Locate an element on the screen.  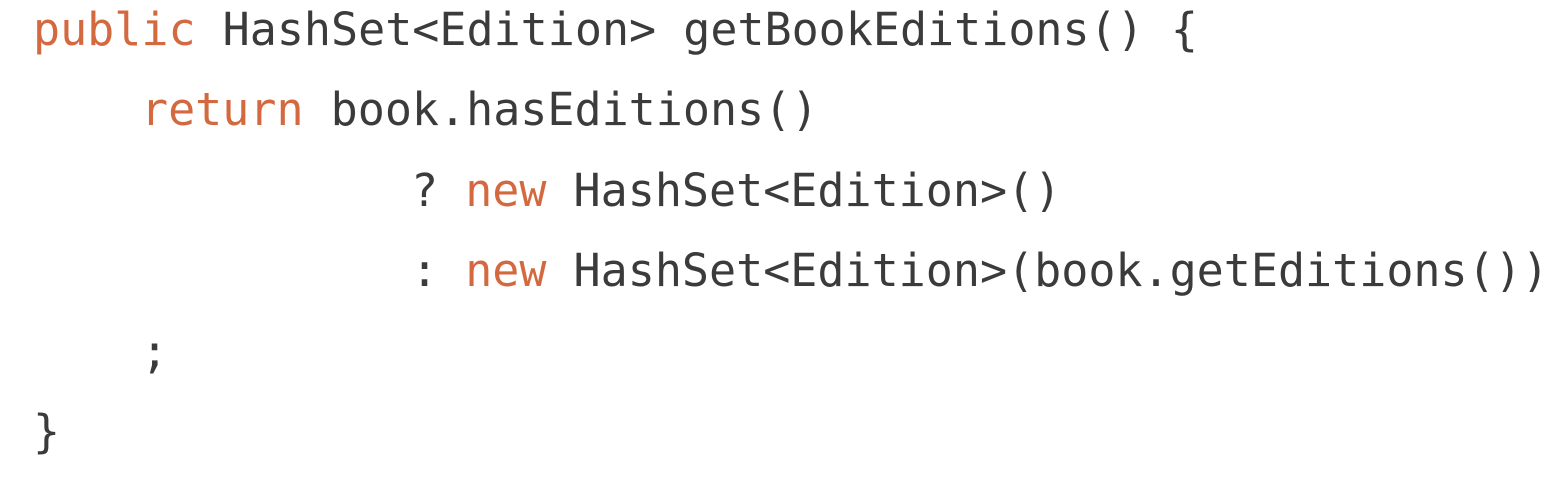
code-line-closing-brace: } is located at coordinates (46, 432).